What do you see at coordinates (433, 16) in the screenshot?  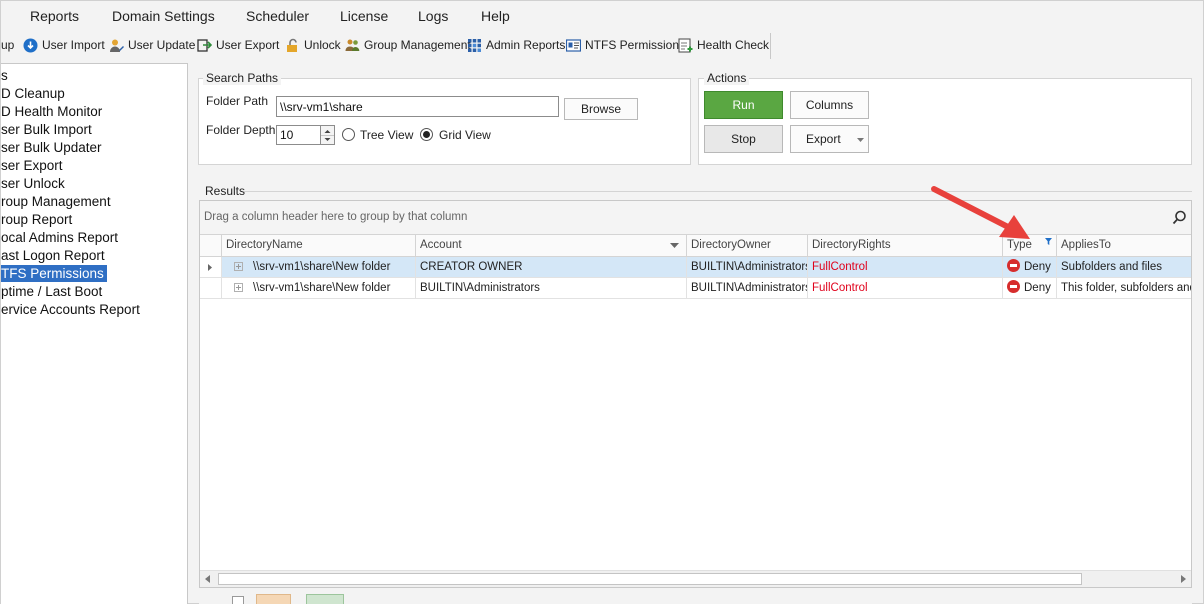 I see `menu-logs: Logs` at bounding box center [433, 16].